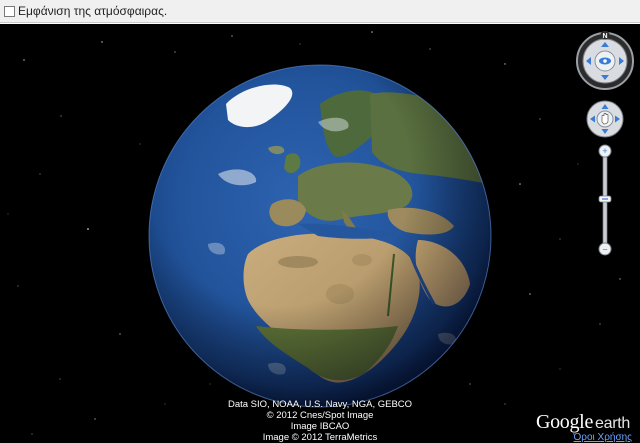  I want to click on attribution-line: Data SIO, NOAA, U.S. Navy, NGA, GEBCO, so click(320, 404).